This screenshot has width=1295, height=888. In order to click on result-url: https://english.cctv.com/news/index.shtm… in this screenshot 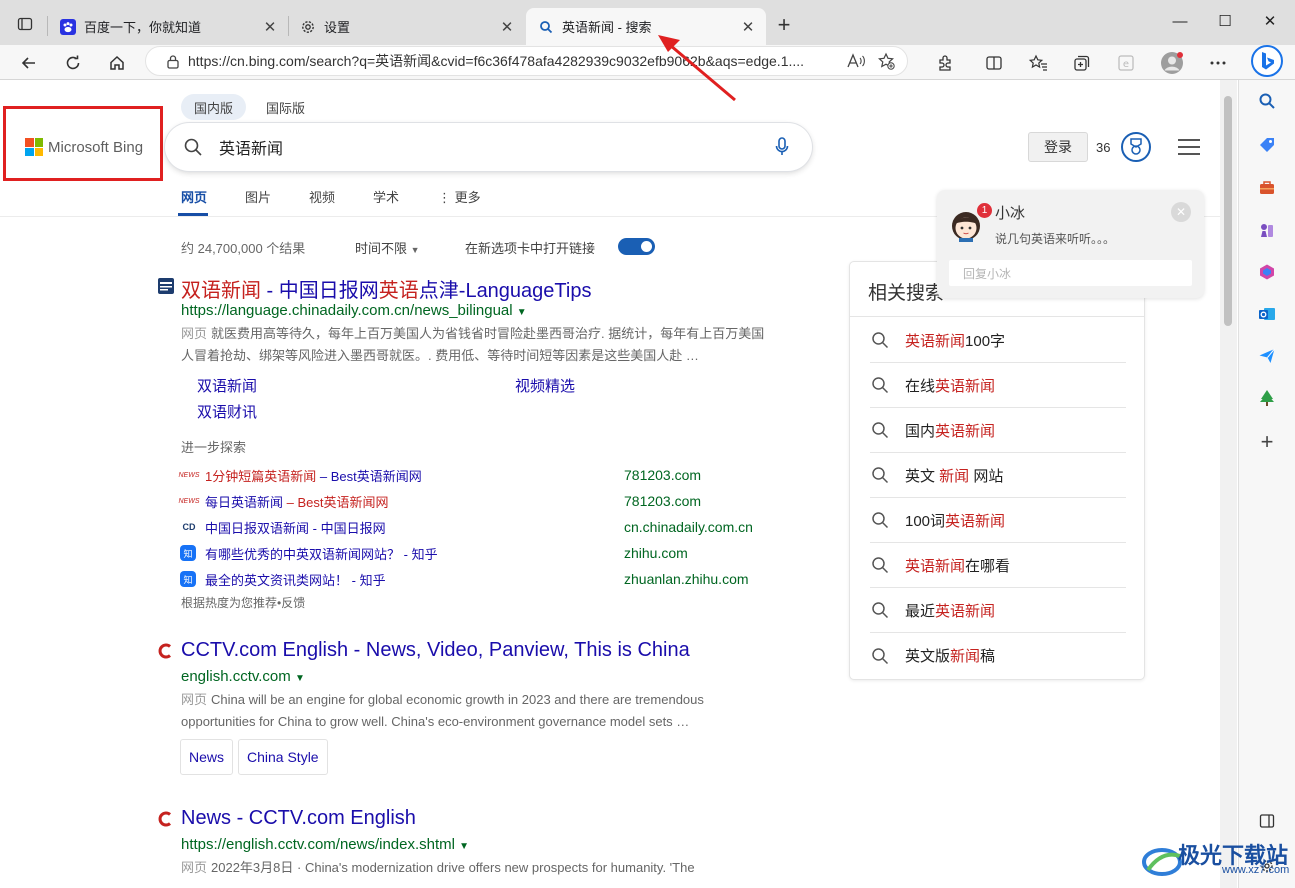, I will do `click(325, 844)`.